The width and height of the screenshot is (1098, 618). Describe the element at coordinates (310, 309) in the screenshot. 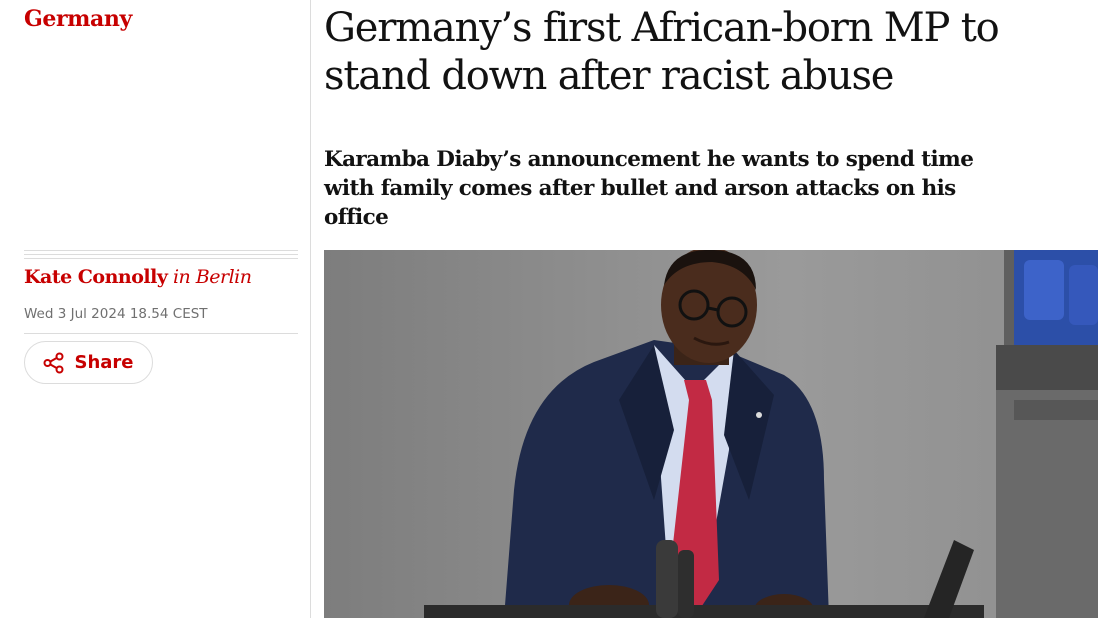

I see `column-divider` at that location.